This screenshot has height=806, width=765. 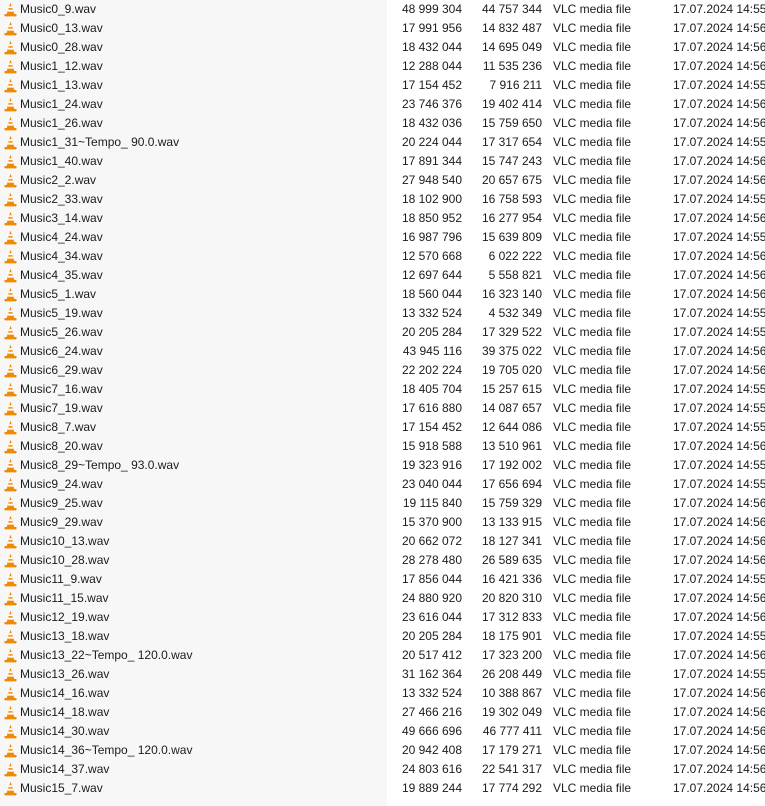 I want to click on file-name: Music1_12.wav, so click(x=61, y=66).